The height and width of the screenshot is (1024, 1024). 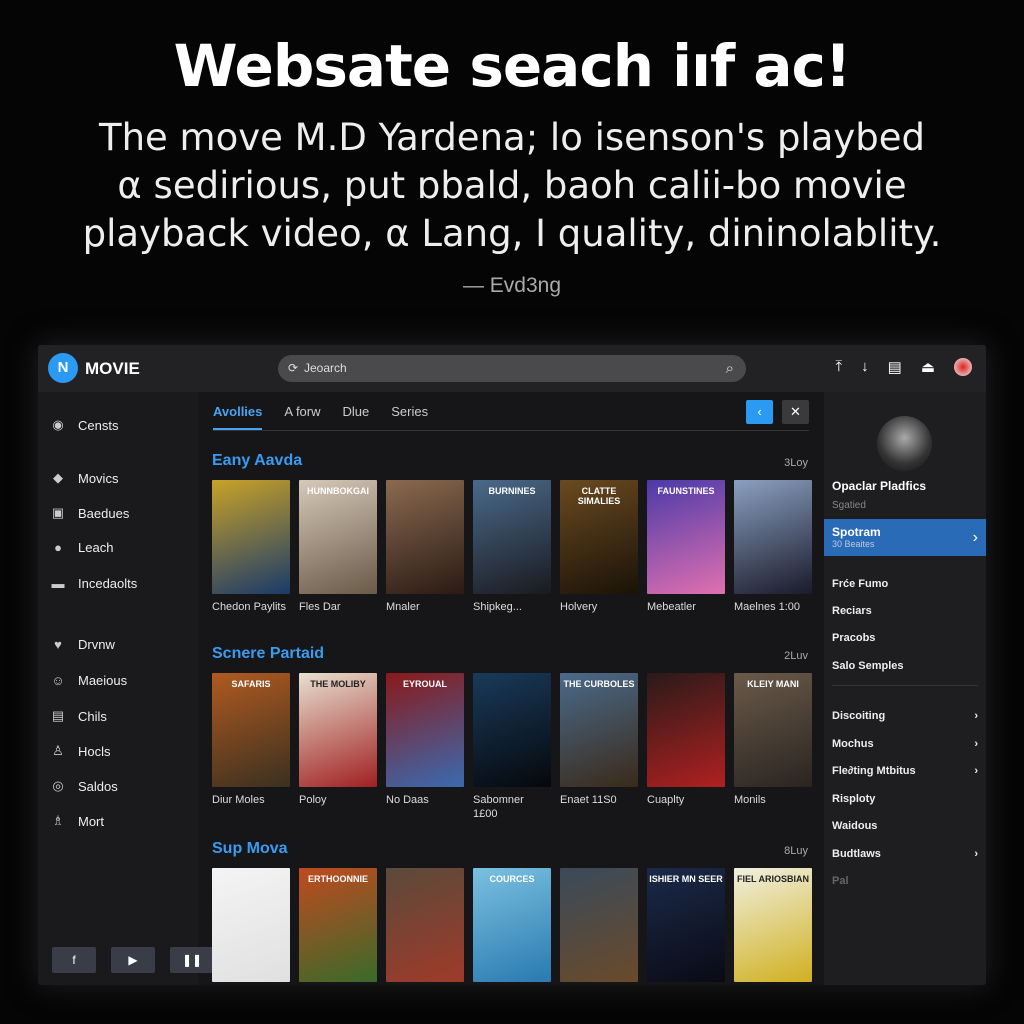 I want to click on tab-3: Series, so click(x=409, y=417).